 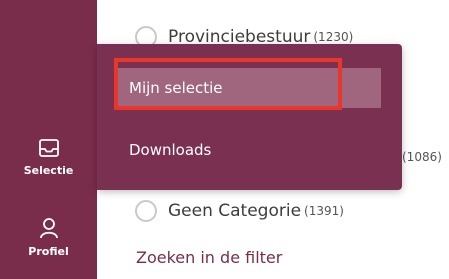 I want to click on filter-option-geen-categorie: Geen Categorie (1391), so click(x=239, y=211).